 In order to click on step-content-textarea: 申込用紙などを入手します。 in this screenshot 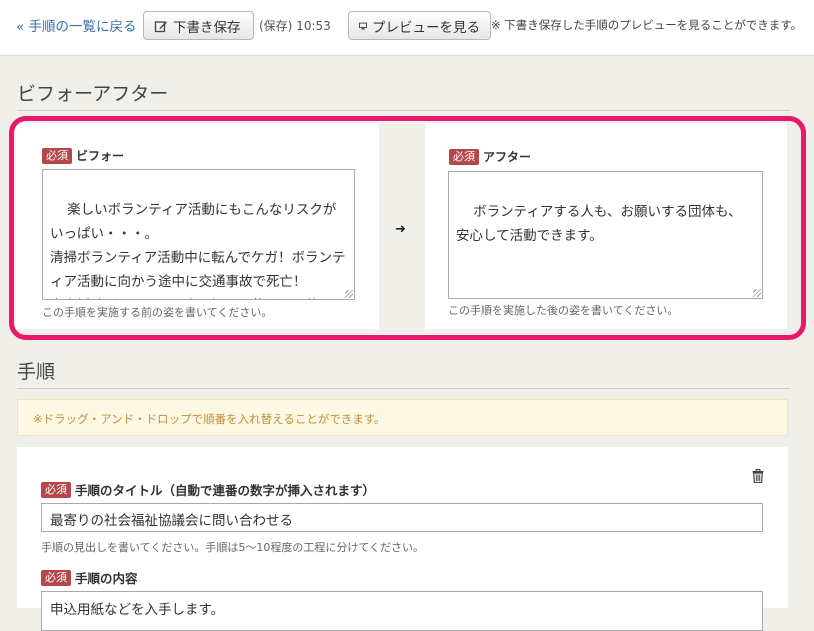, I will do `click(402, 611)`.